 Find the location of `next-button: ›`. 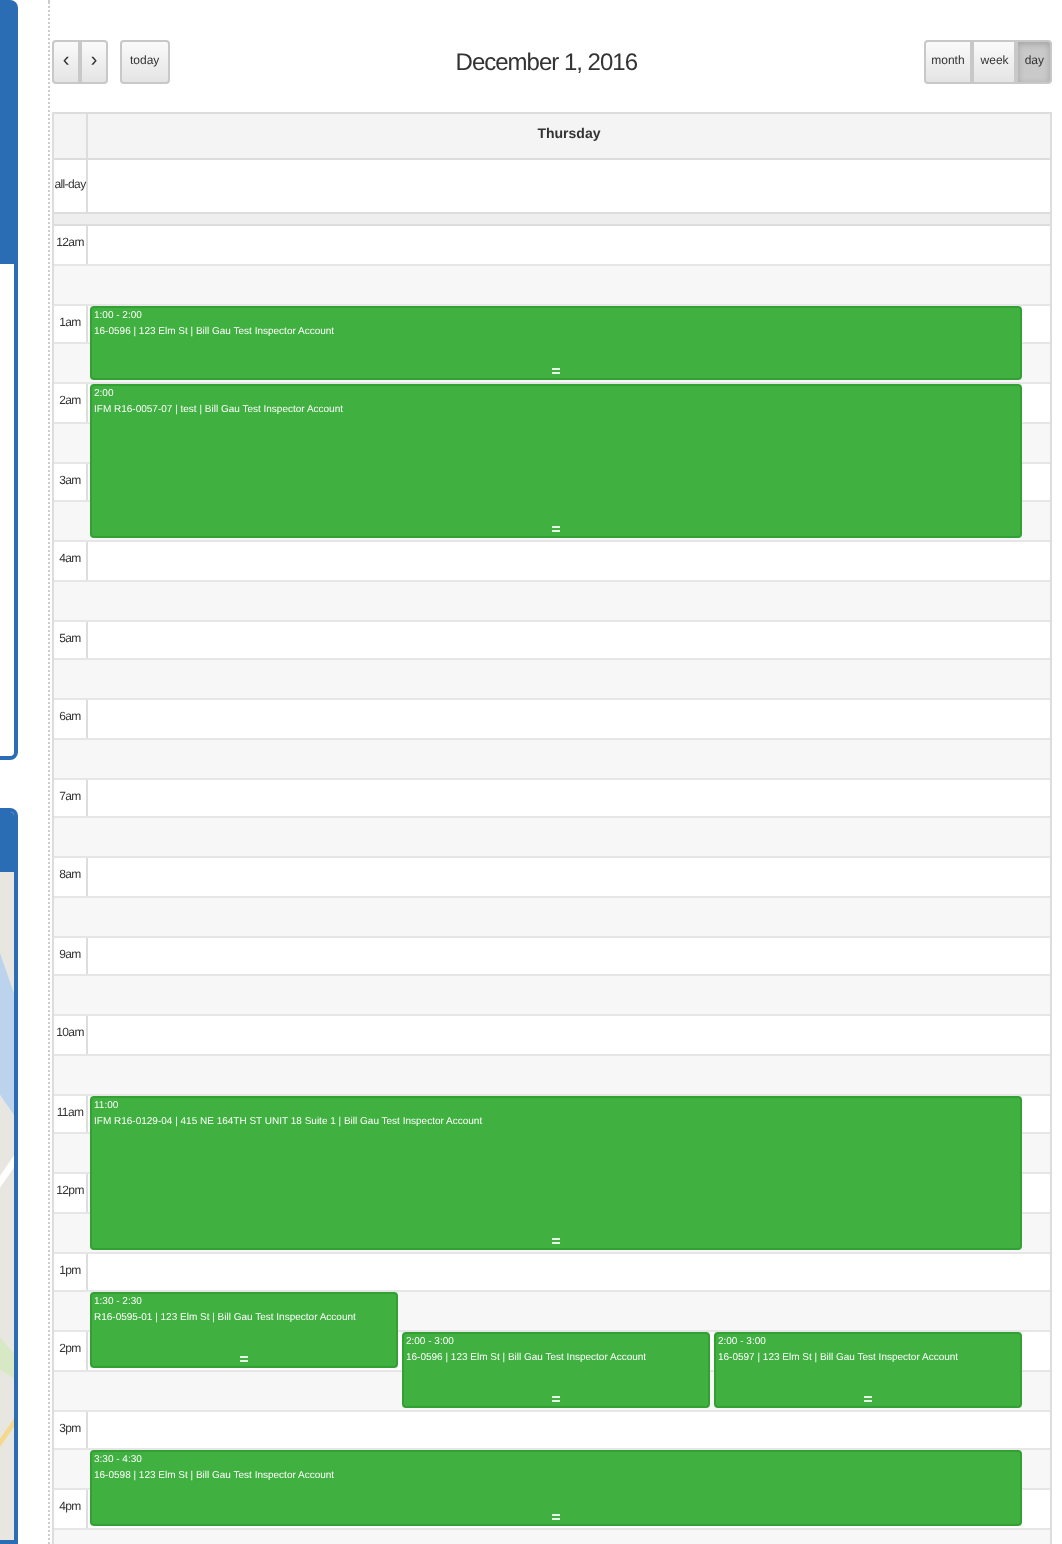

next-button: › is located at coordinates (94, 61).